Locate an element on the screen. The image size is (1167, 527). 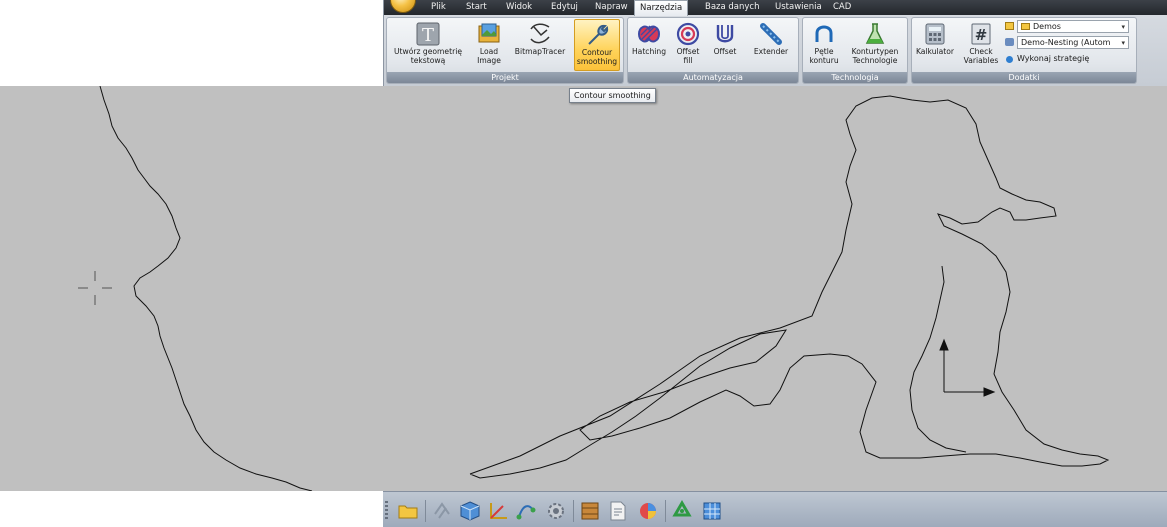
folder-dropdown: Demos ▾ is located at coordinates (1067, 26).